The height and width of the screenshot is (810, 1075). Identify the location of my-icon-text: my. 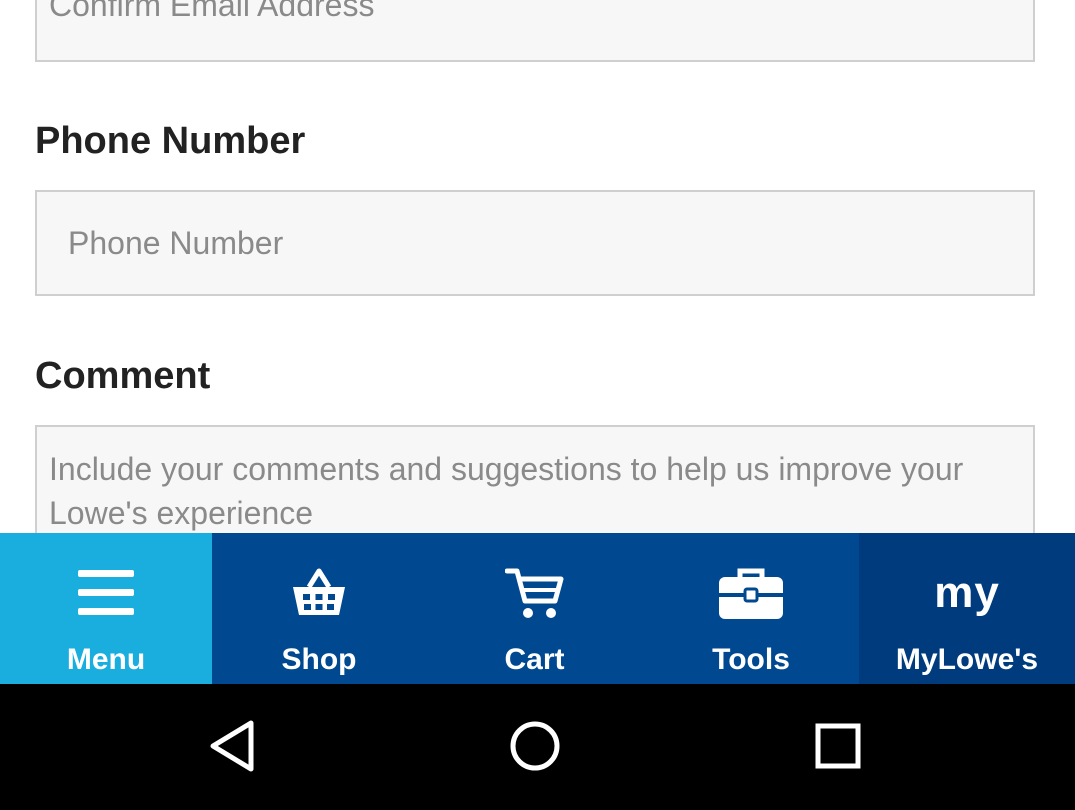
(967, 592).